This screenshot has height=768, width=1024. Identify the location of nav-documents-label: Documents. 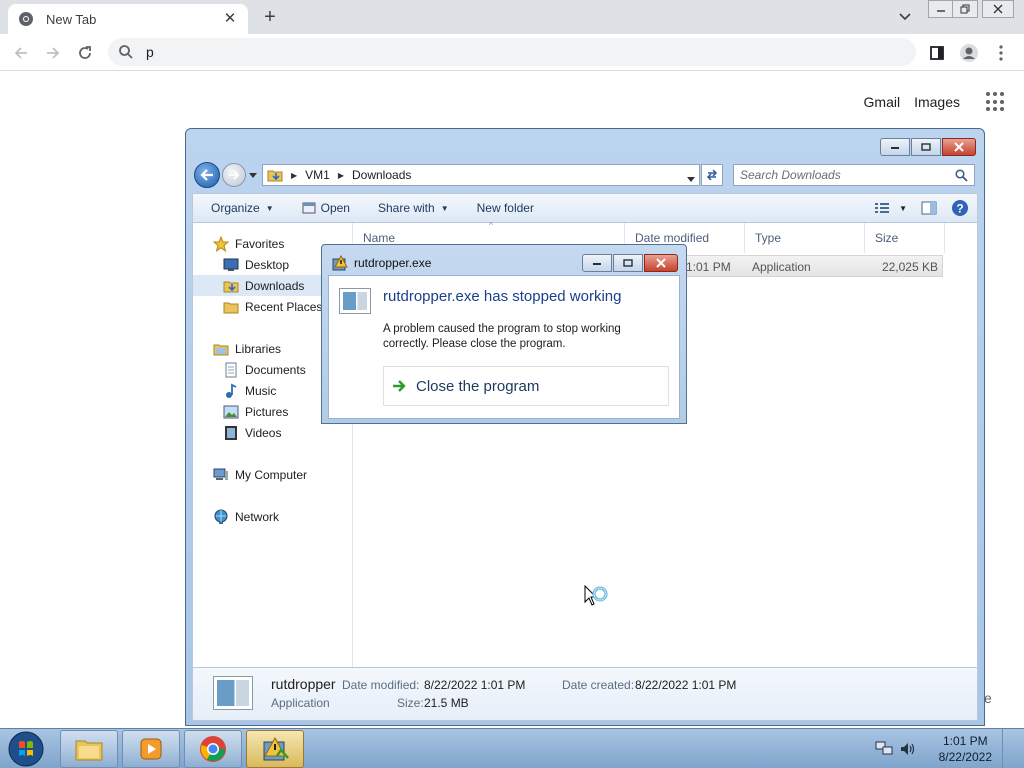
(275, 369).